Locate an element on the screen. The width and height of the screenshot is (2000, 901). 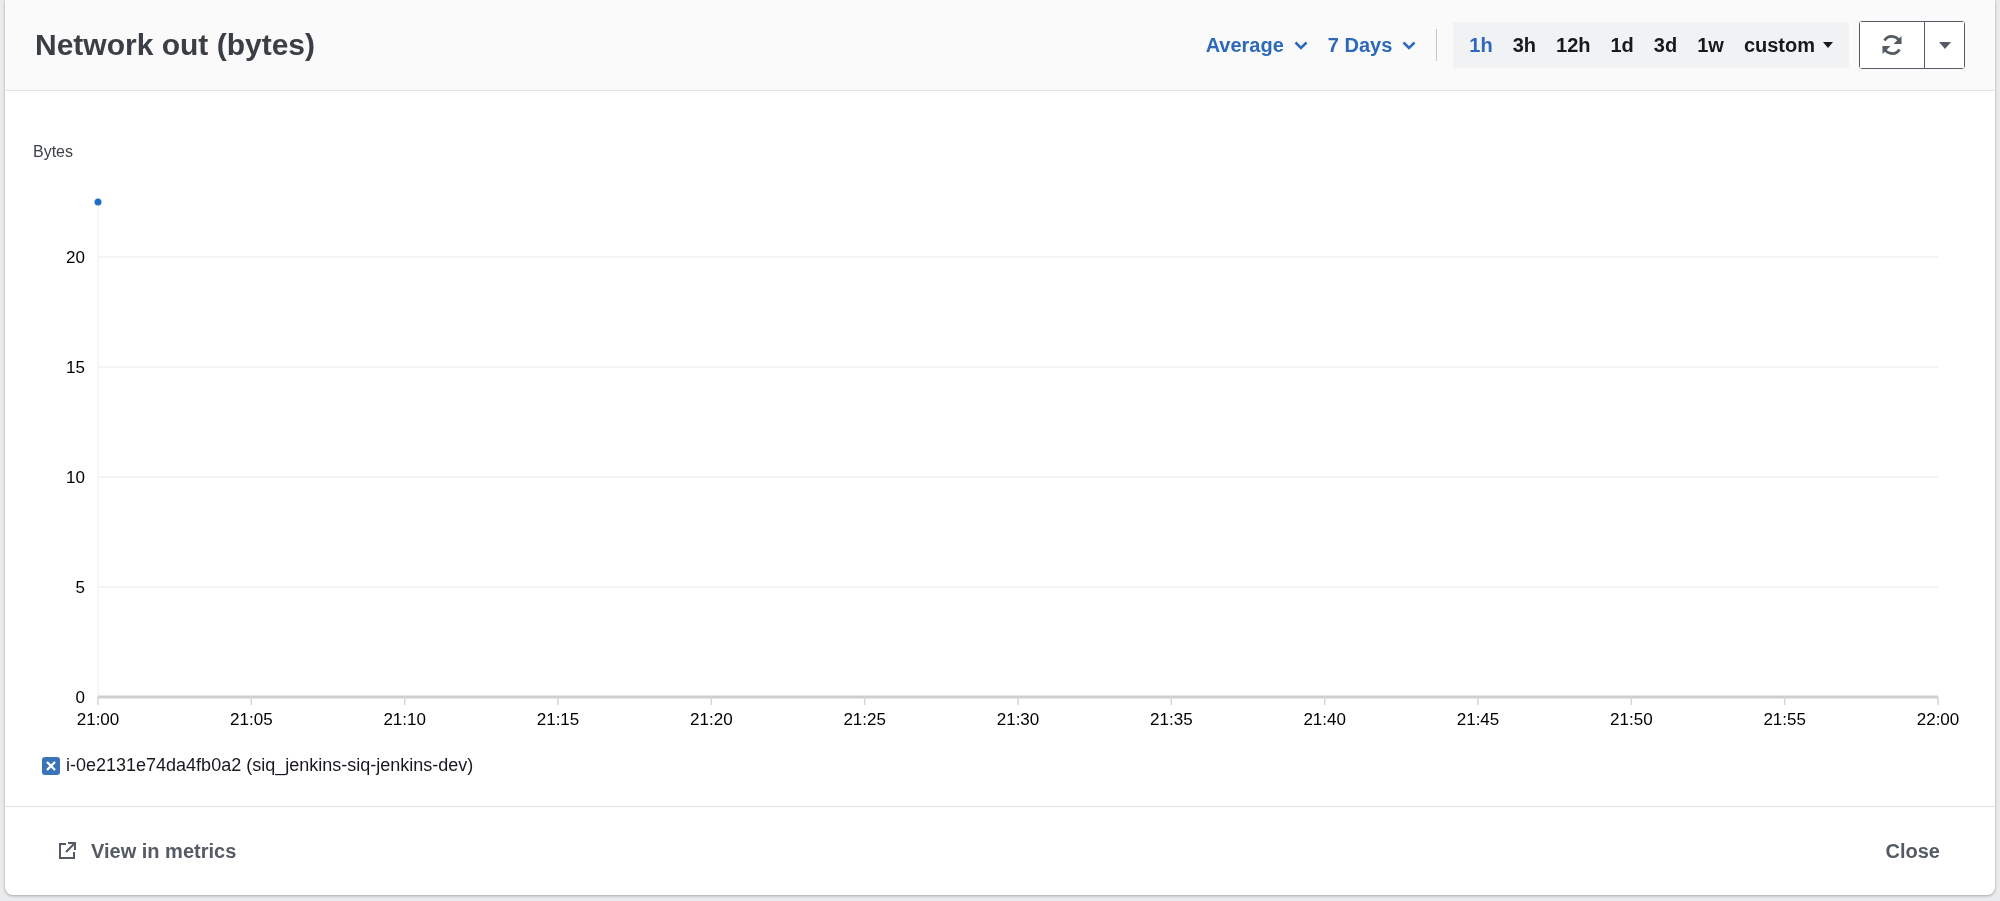
x-tick-label: 21:15 is located at coordinates (558, 719).